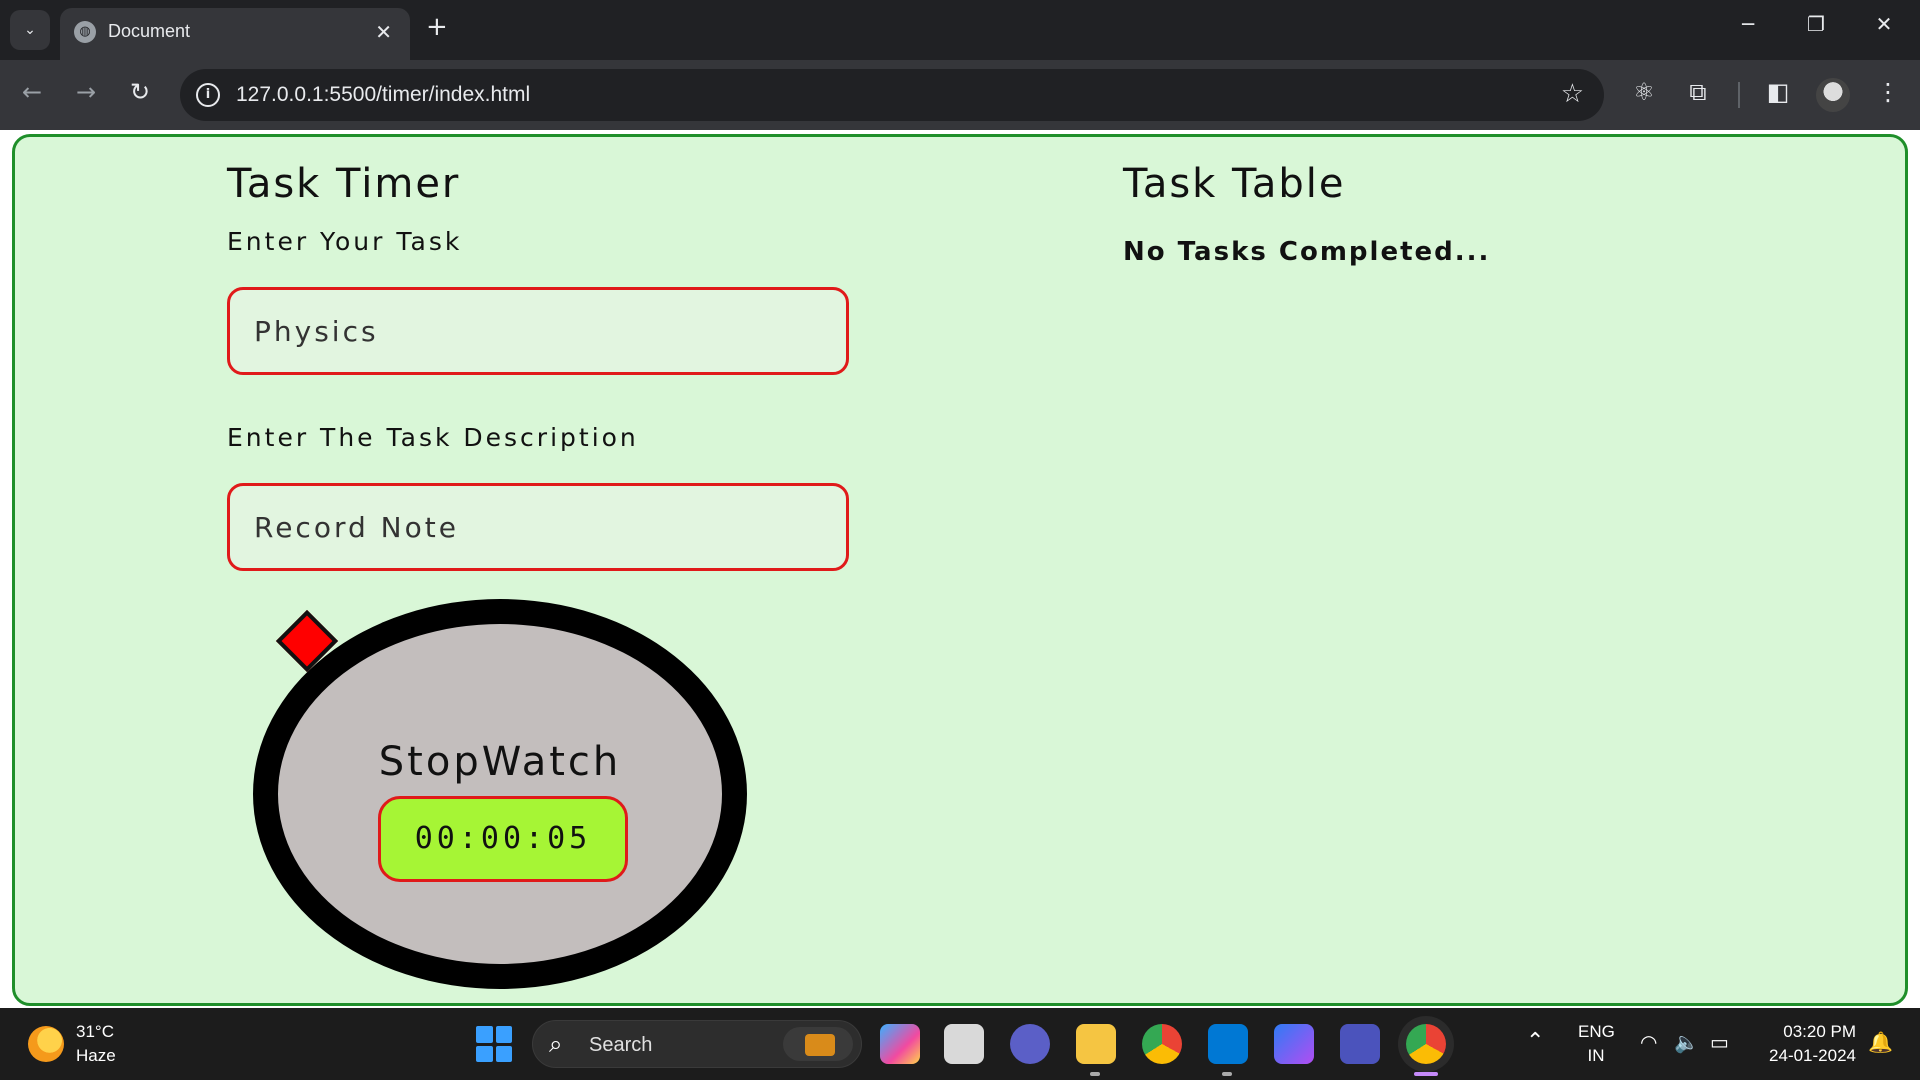  I want to click on reload-button: ↻, so click(140, 92).